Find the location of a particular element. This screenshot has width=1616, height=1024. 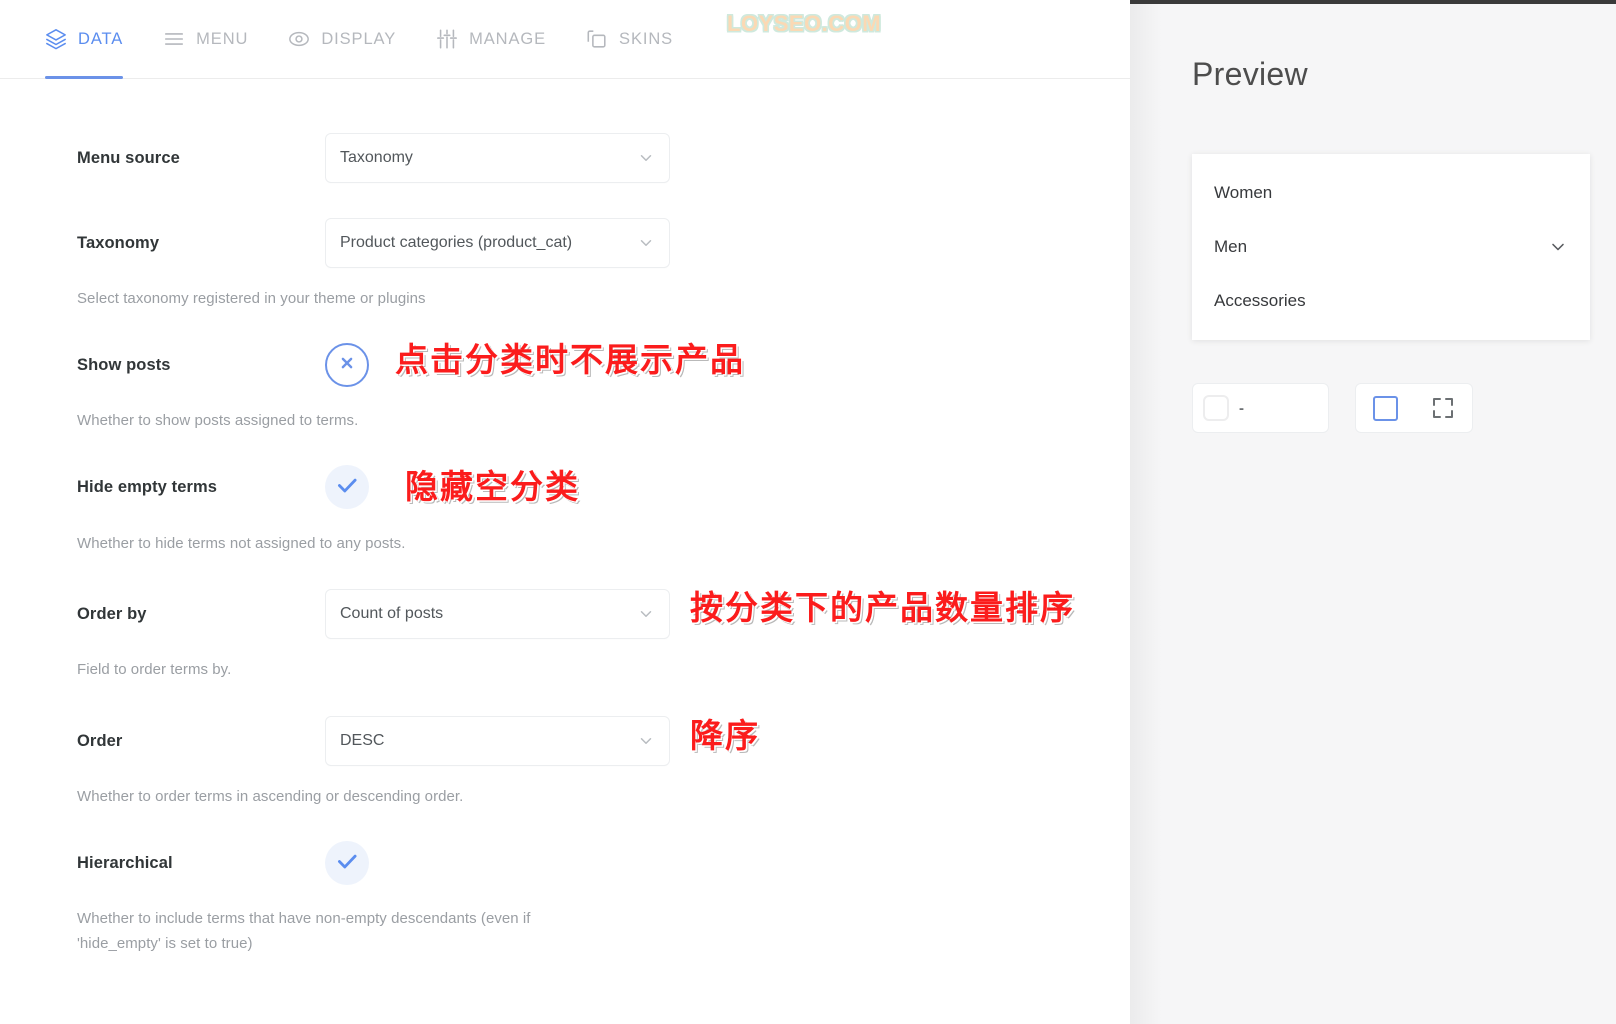

field-order: Order DESC is located at coordinates (373, 741).